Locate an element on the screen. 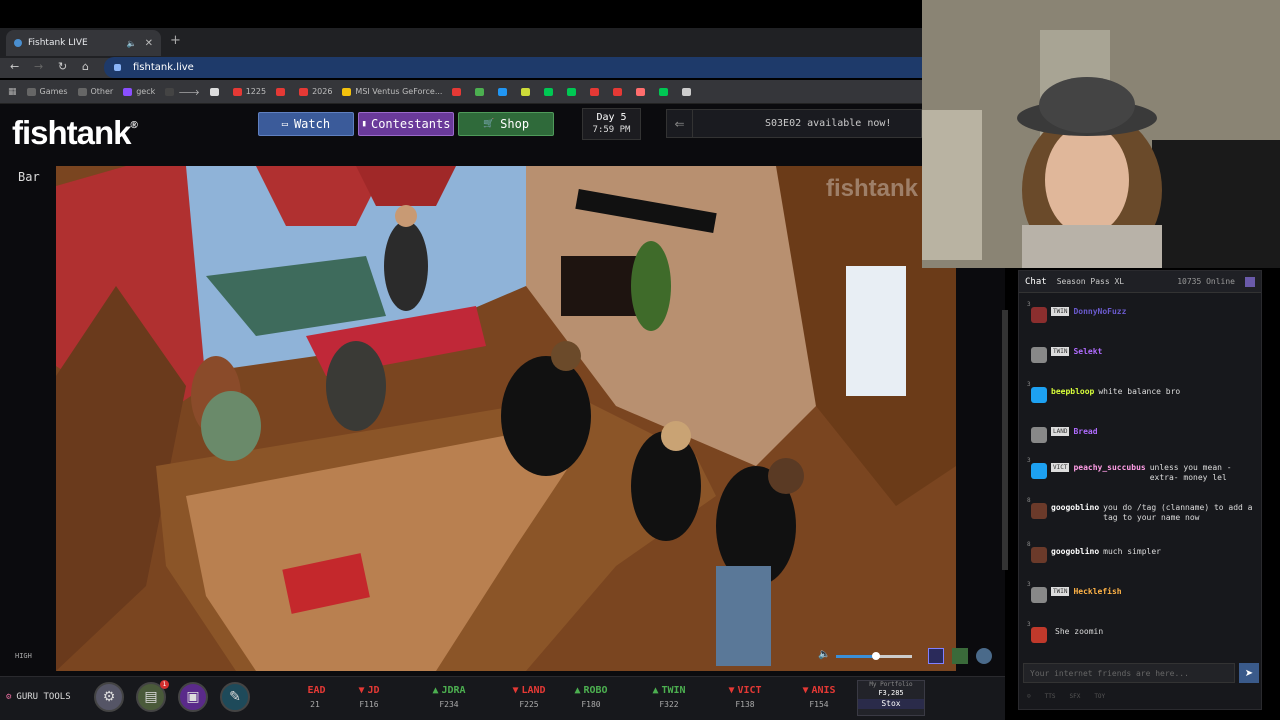 This screenshot has width=1280, height=720. stock-item: ▼ VICT F138 is located at coordinates (745, 700).